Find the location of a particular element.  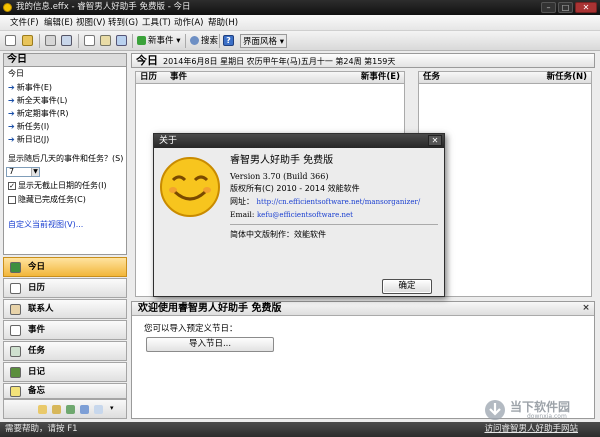

nav-mini-toolbar: ▾ is located at coordinates (65, 409).